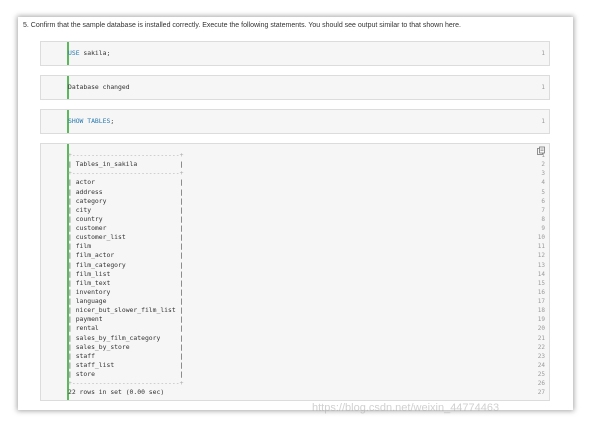 The height and width of the screenshot is (431, 594). Describe the element at coordinates (126, 291) in the screenshot. I see `output-line: | inventory |` at that location.